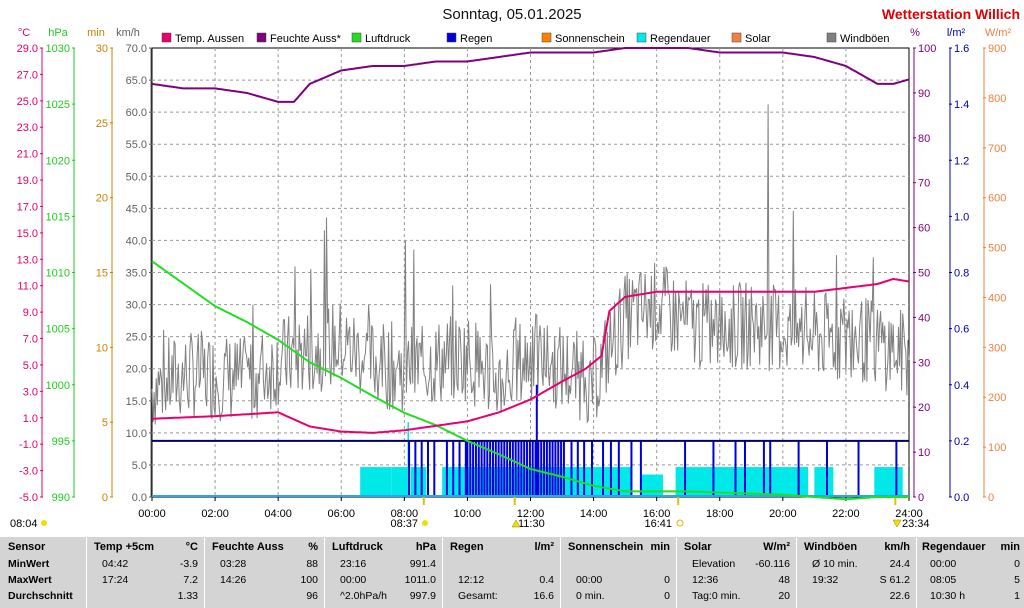  Describe the element at coordinates (720, 514) in the screenshot. I see `time-tick-label: 18:00` at that location.